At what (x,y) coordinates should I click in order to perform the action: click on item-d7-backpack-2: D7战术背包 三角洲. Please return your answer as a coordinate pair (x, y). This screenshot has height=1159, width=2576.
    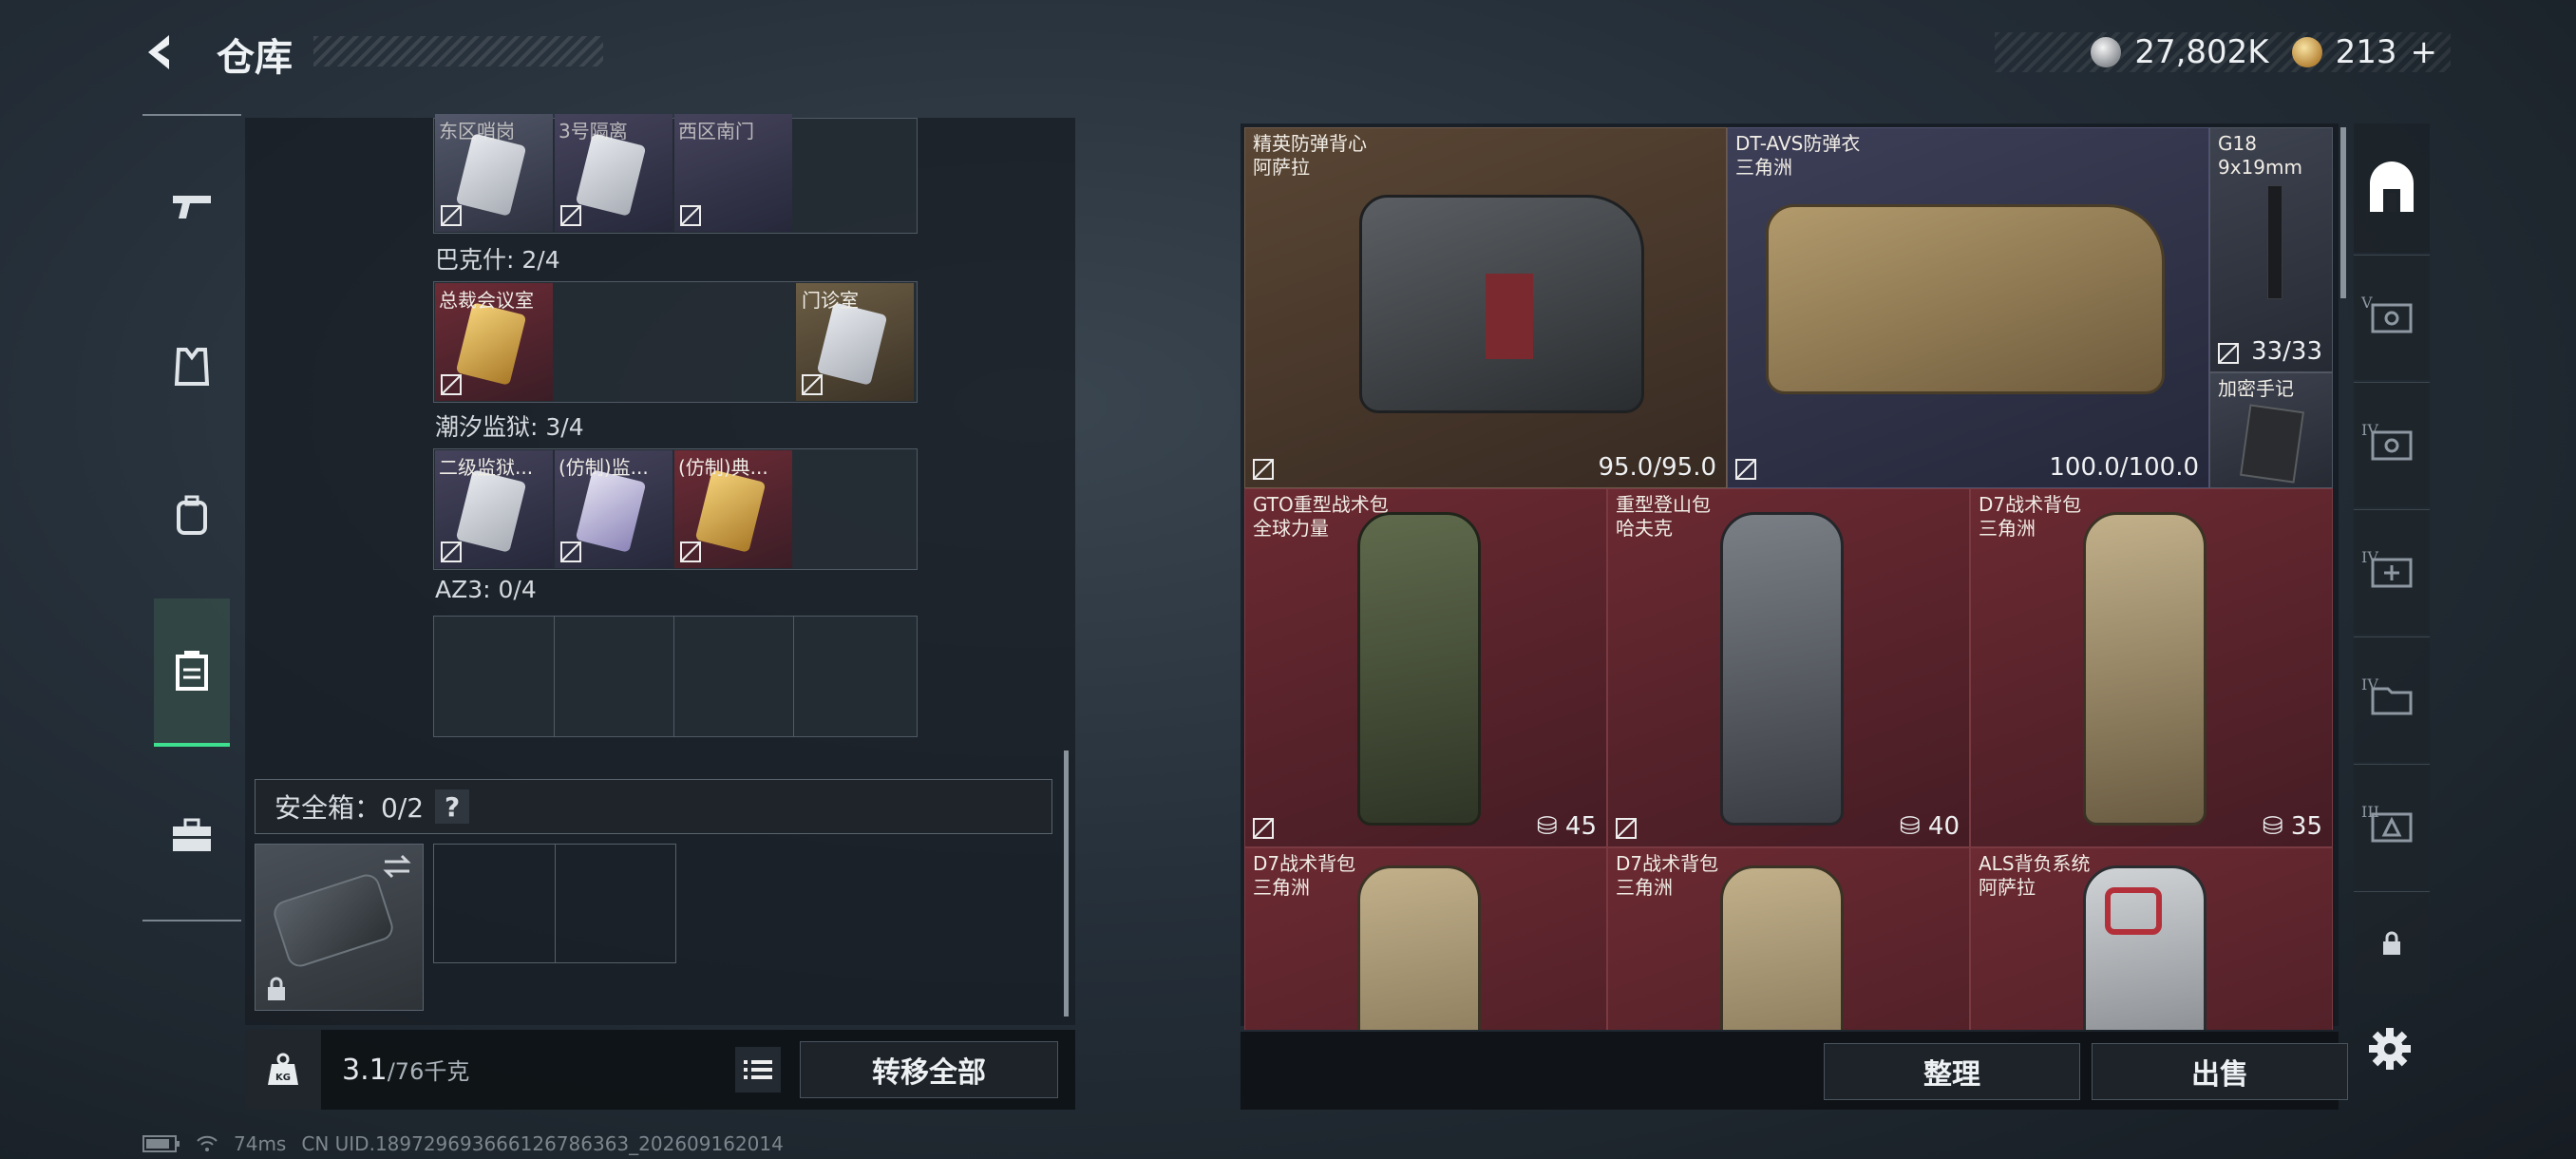
    Looking at the image, I should click on (1425, 938).